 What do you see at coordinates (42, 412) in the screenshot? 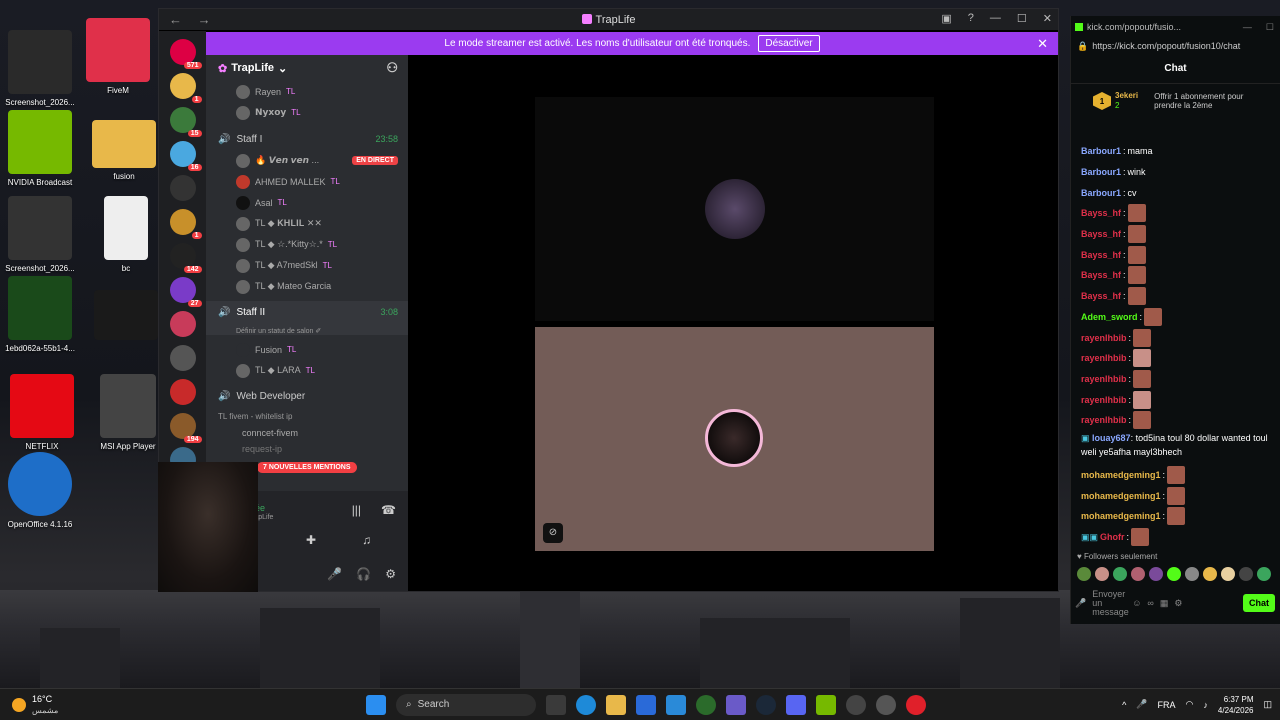
I see `desktop-icon-netflix: NETFLIX` at bounding box center [42, 412].